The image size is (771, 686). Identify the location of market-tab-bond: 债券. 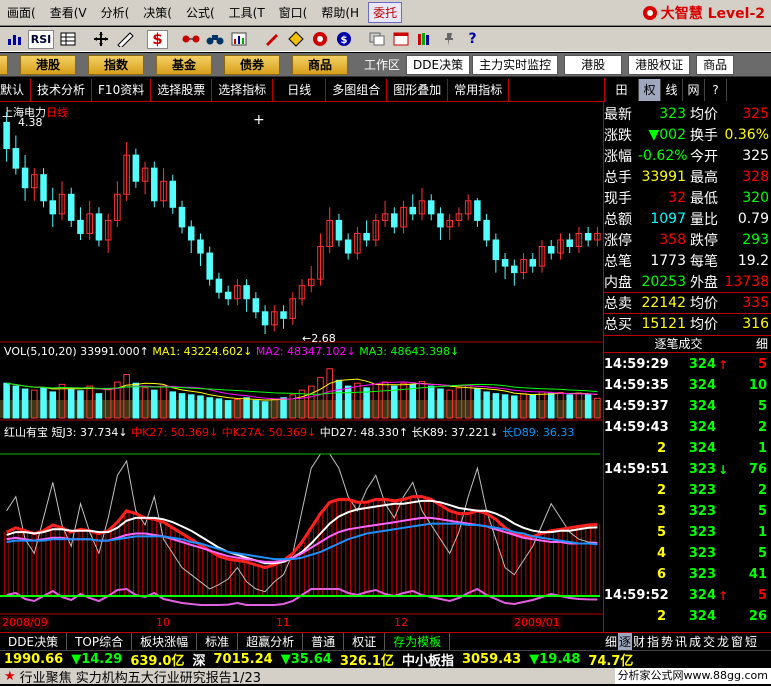
(252, 64).